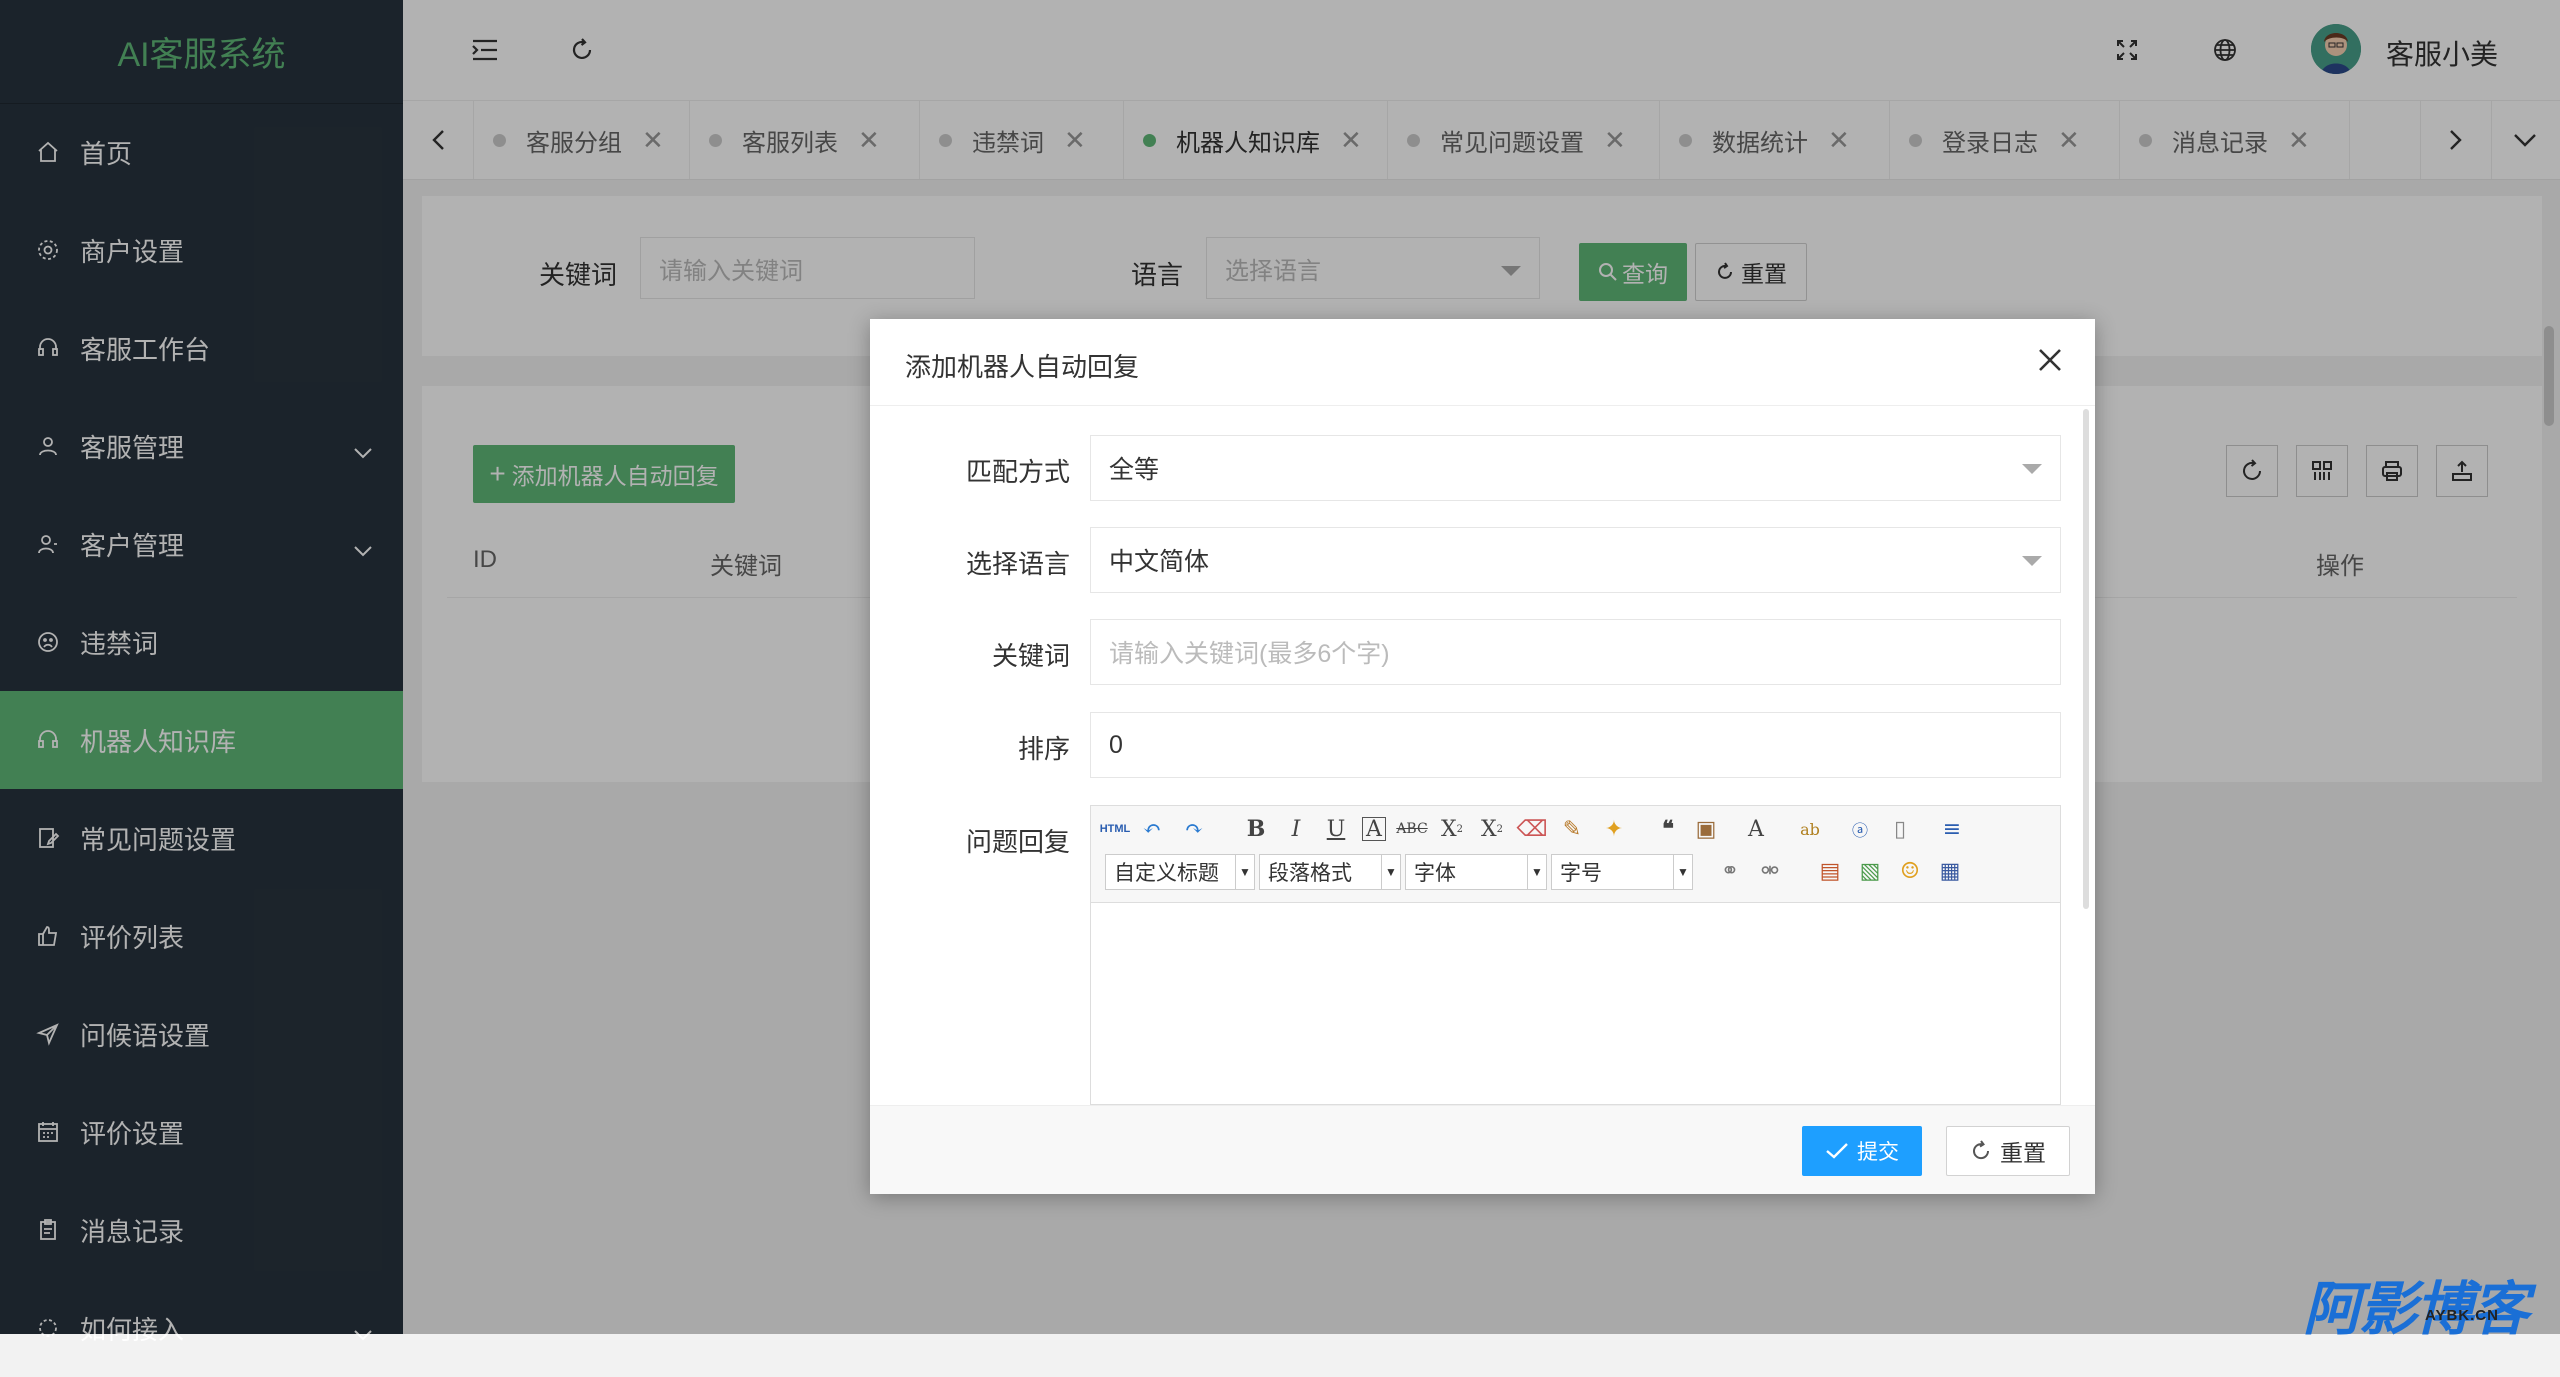 This screenshot has width=2560, height=1377. What do you see at coordinates (1860, 829) in the screenshot?
I see `anchor-icon: ⓐ` at bounding box center [1860, 829].